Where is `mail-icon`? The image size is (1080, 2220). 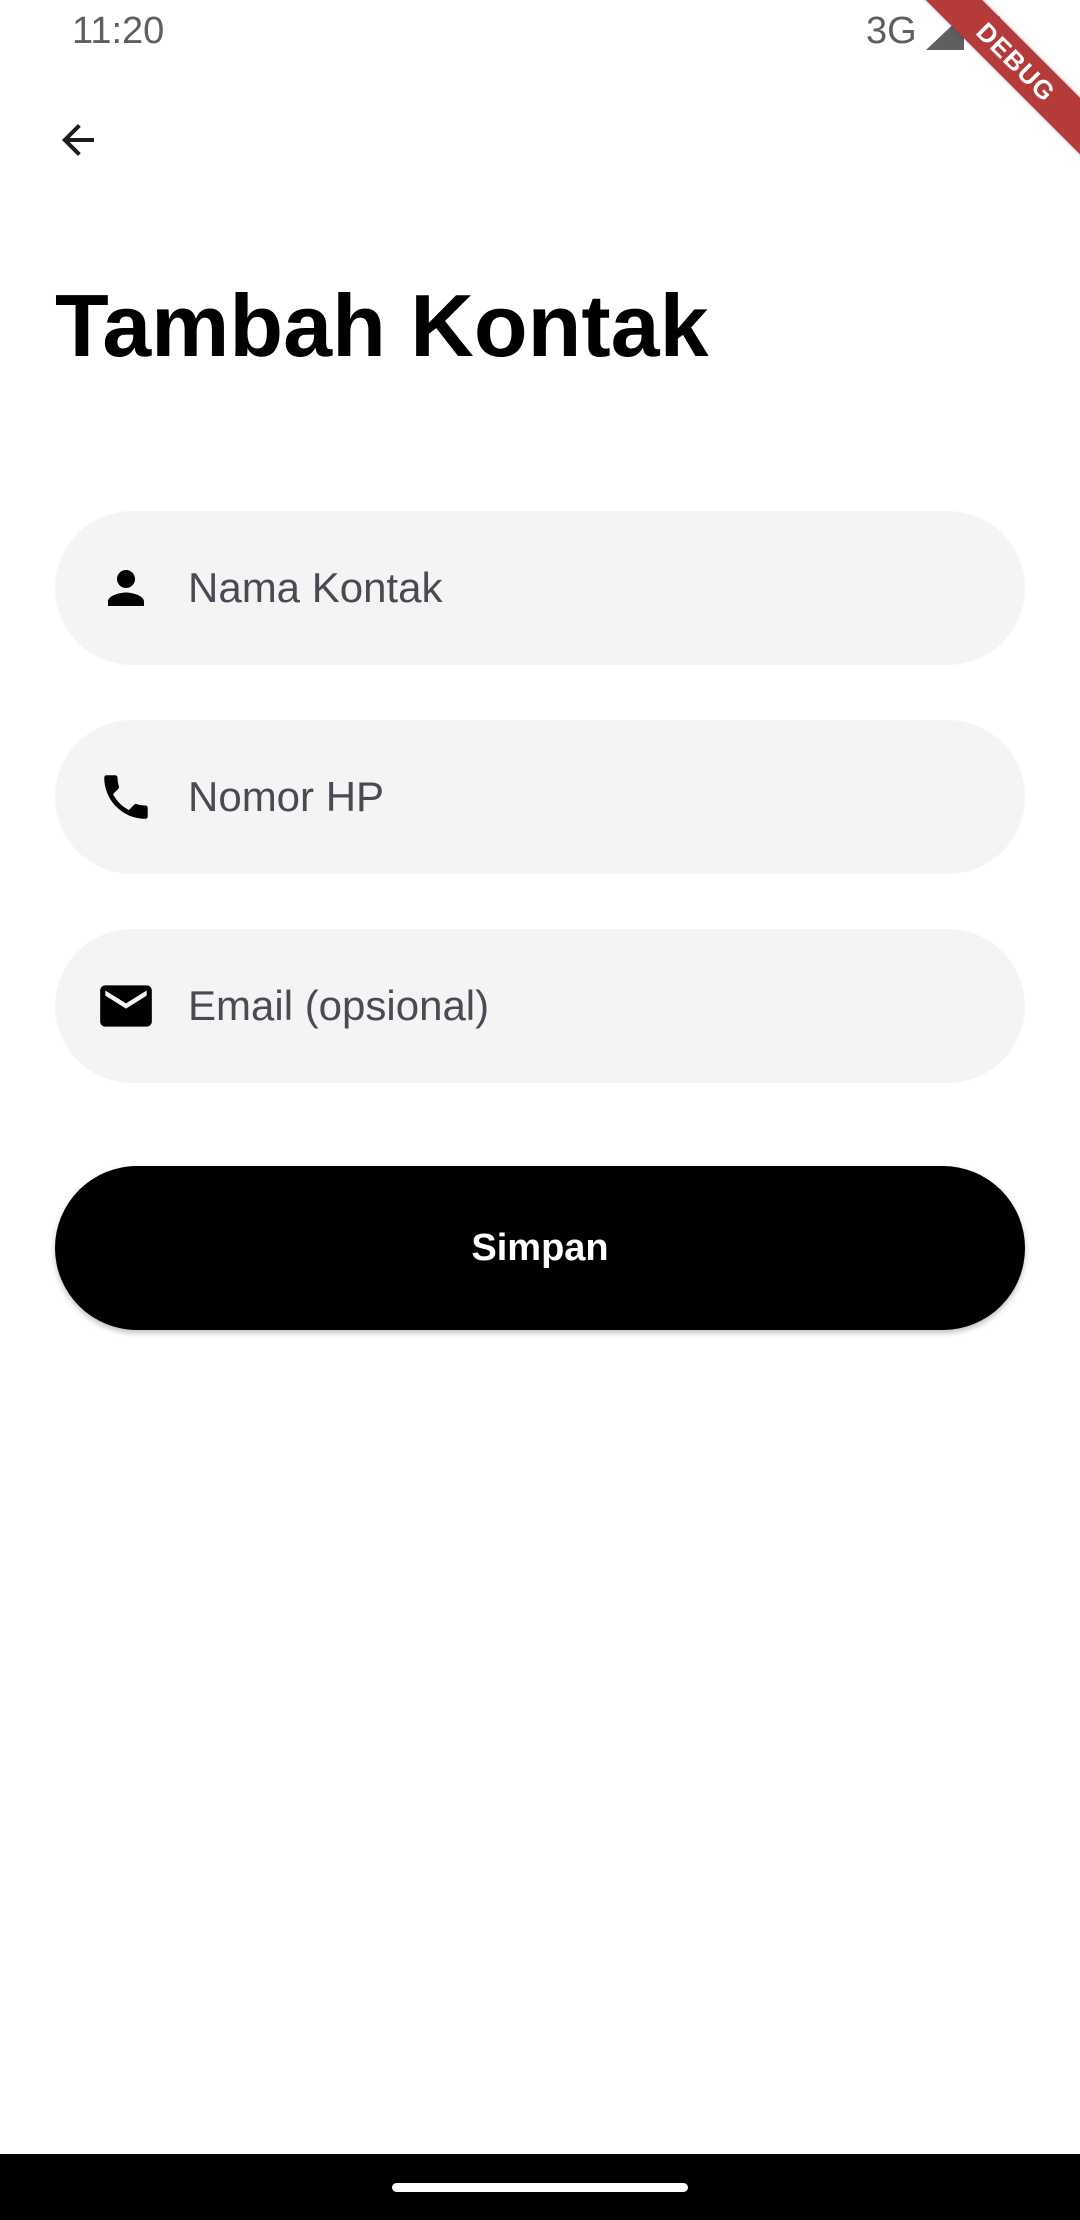 mail-icon is located at coordinates (126, 1006).